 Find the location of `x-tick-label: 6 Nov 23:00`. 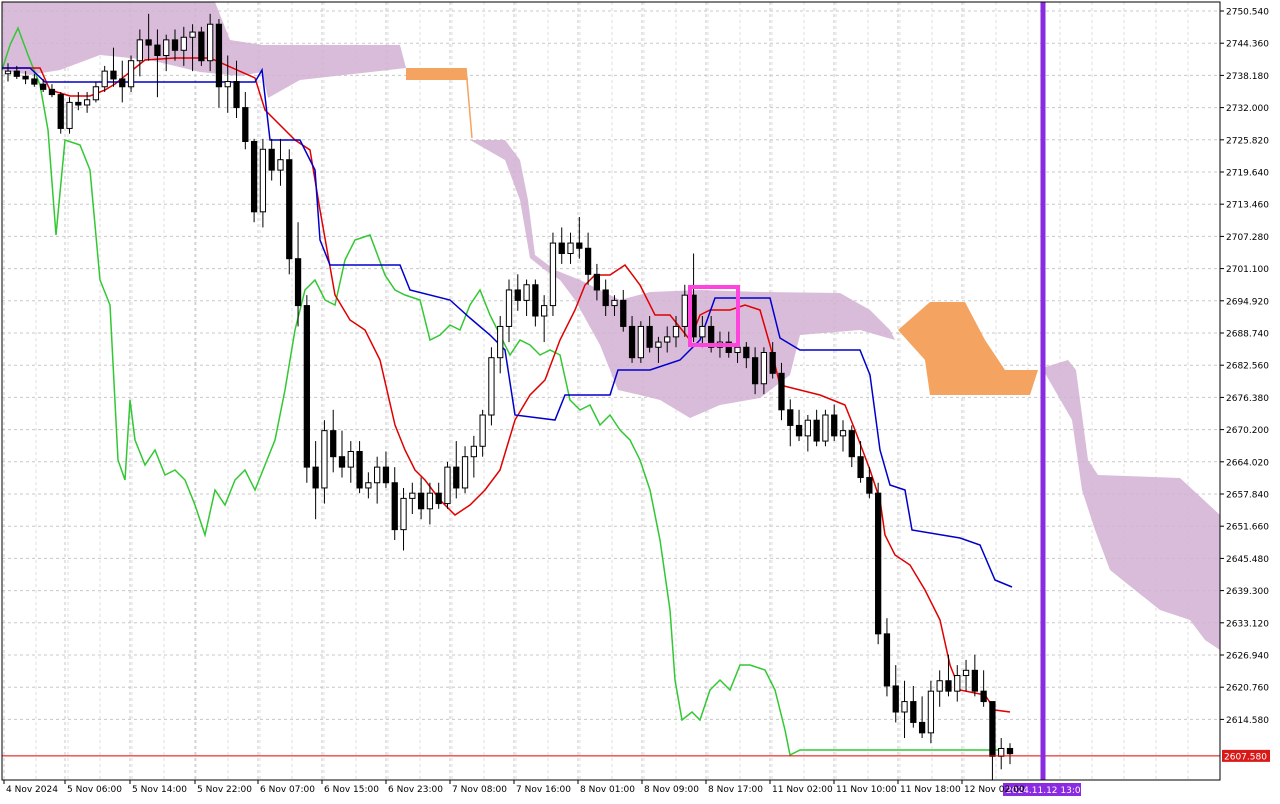

x-tick-label: 6 Nov 23:00 is located at coordinates (415, 790).